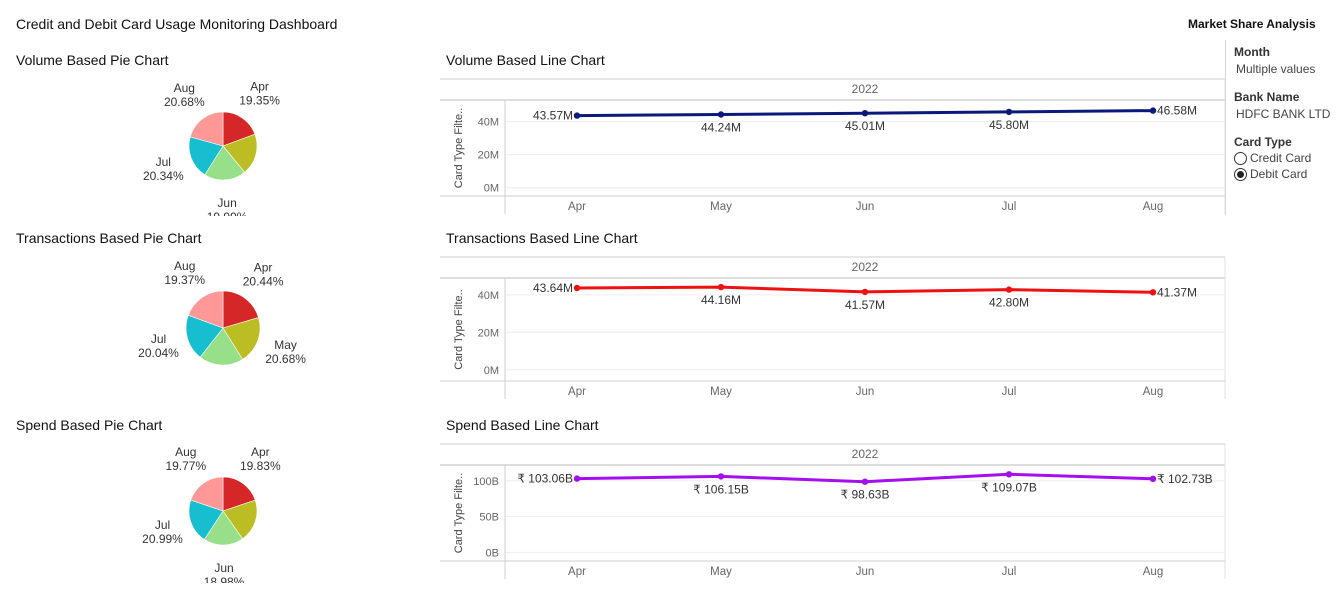  What do you see at coordinates (224, 579) in the screenshot?
I see `pie-label-percent: 18.98%` at bounding box center [224, 579].